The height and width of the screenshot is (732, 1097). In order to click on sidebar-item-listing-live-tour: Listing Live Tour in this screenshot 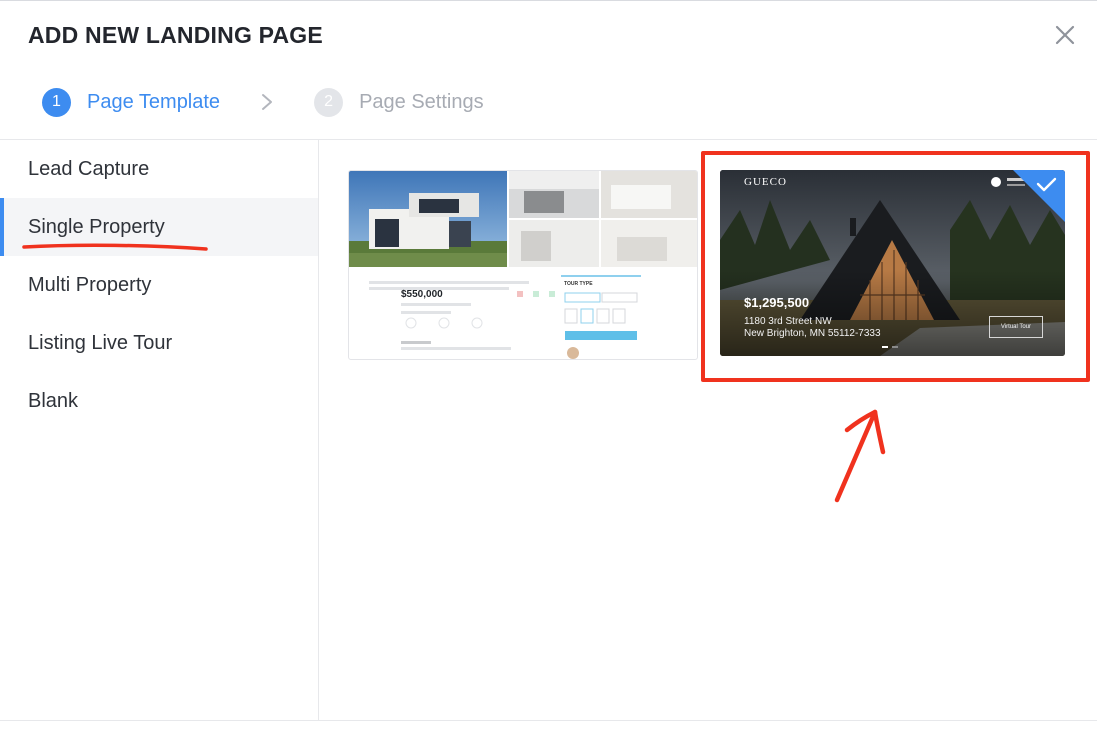, I will do `click(159, 343)`.